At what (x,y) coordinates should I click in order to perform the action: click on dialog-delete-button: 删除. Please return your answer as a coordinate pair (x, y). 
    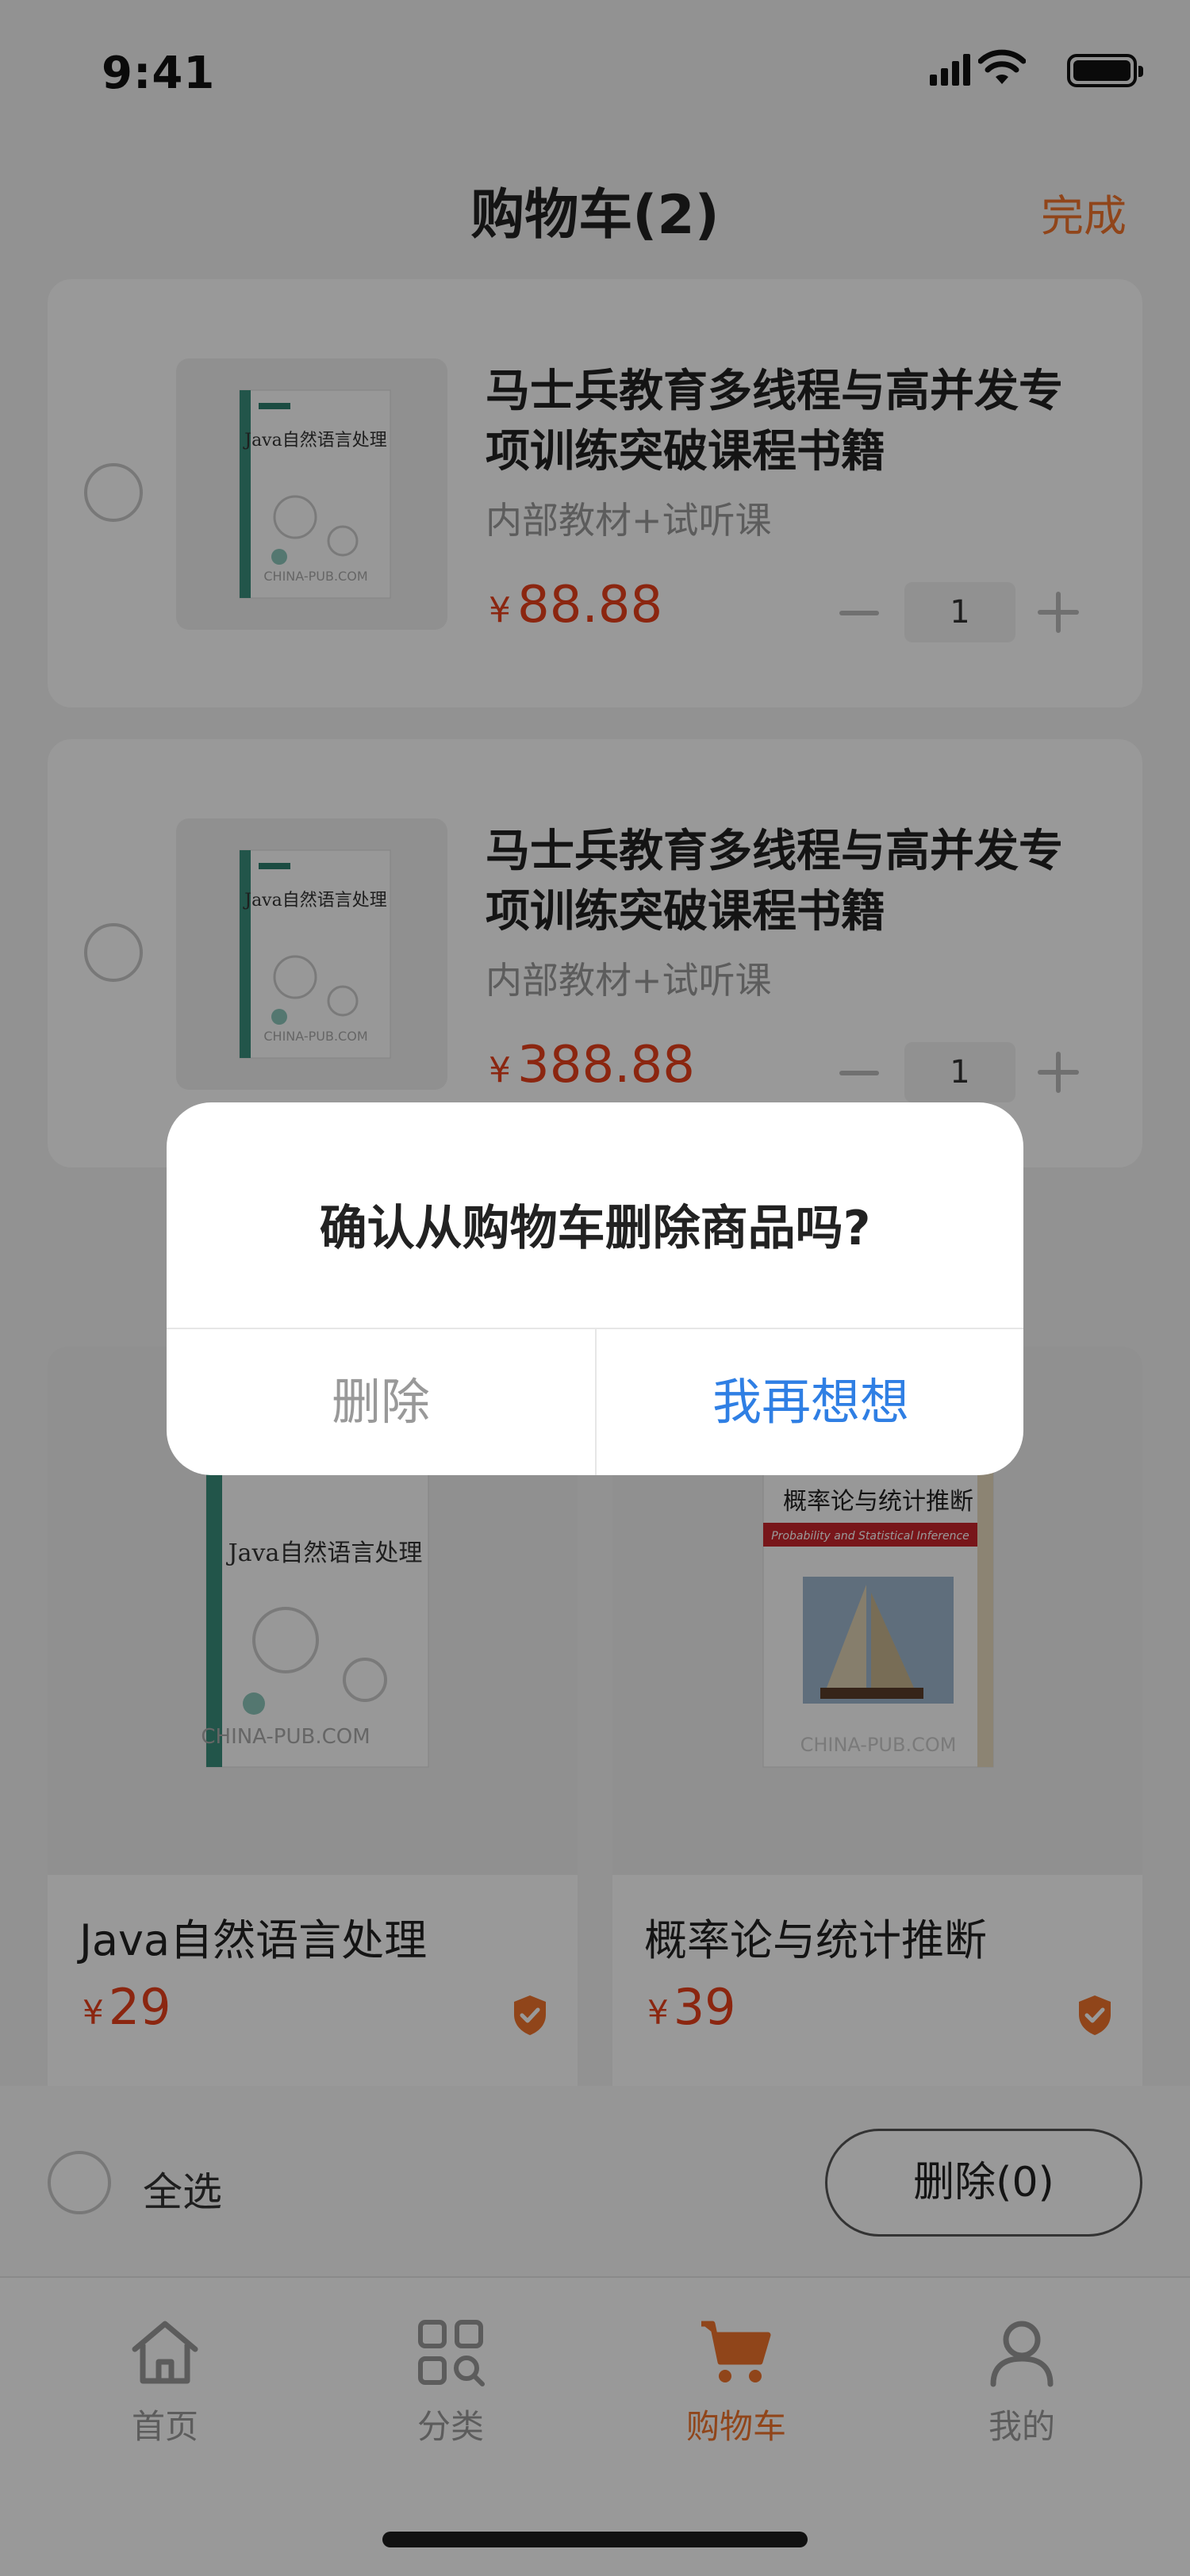
    Looking at the image, I should click on (381, 1402).